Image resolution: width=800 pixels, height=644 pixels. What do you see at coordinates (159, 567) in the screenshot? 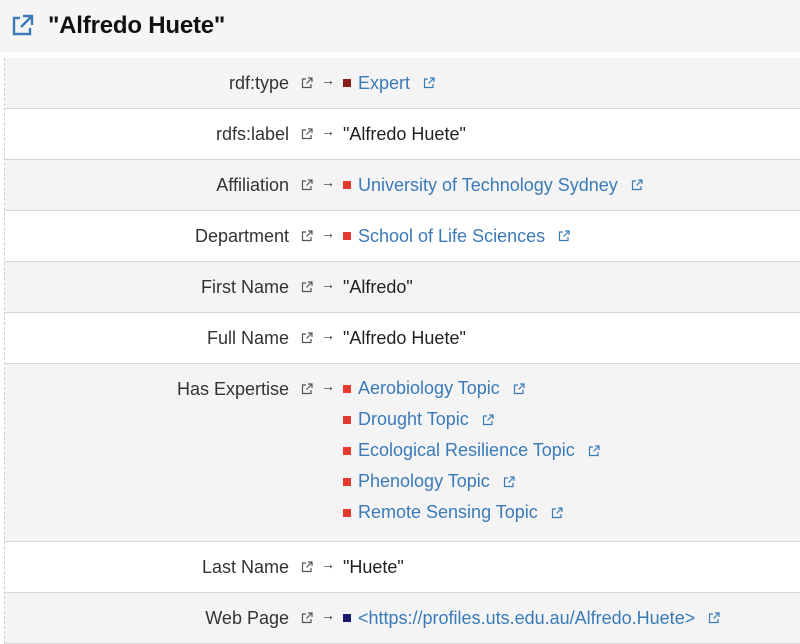
I see `property-cell: Last Name` at bounding box center [159, 567].